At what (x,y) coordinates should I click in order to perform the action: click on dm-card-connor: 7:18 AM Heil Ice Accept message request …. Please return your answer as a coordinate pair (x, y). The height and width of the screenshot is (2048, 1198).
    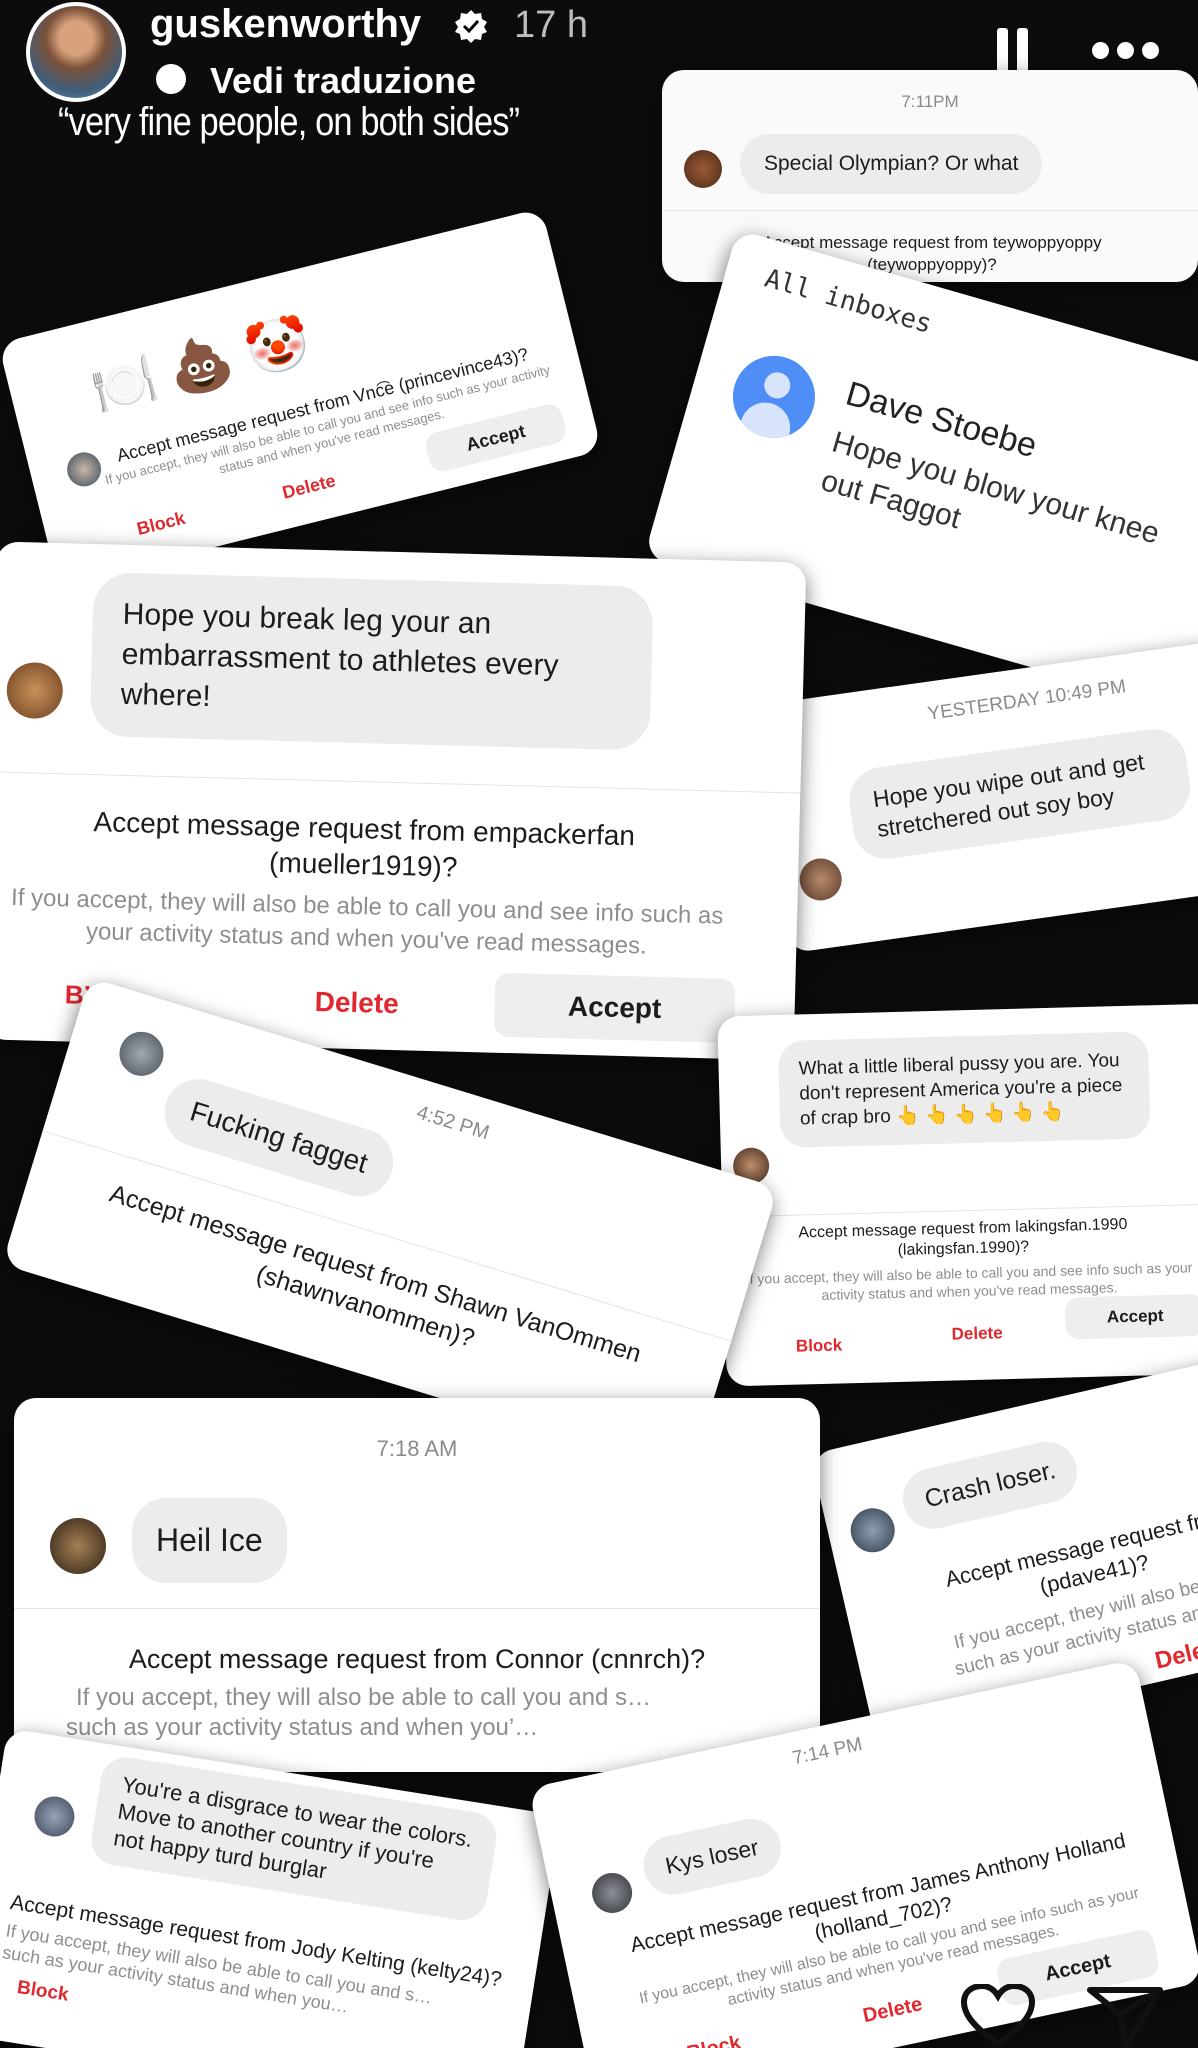
    Looking at the image, I should click on (417, 1585).